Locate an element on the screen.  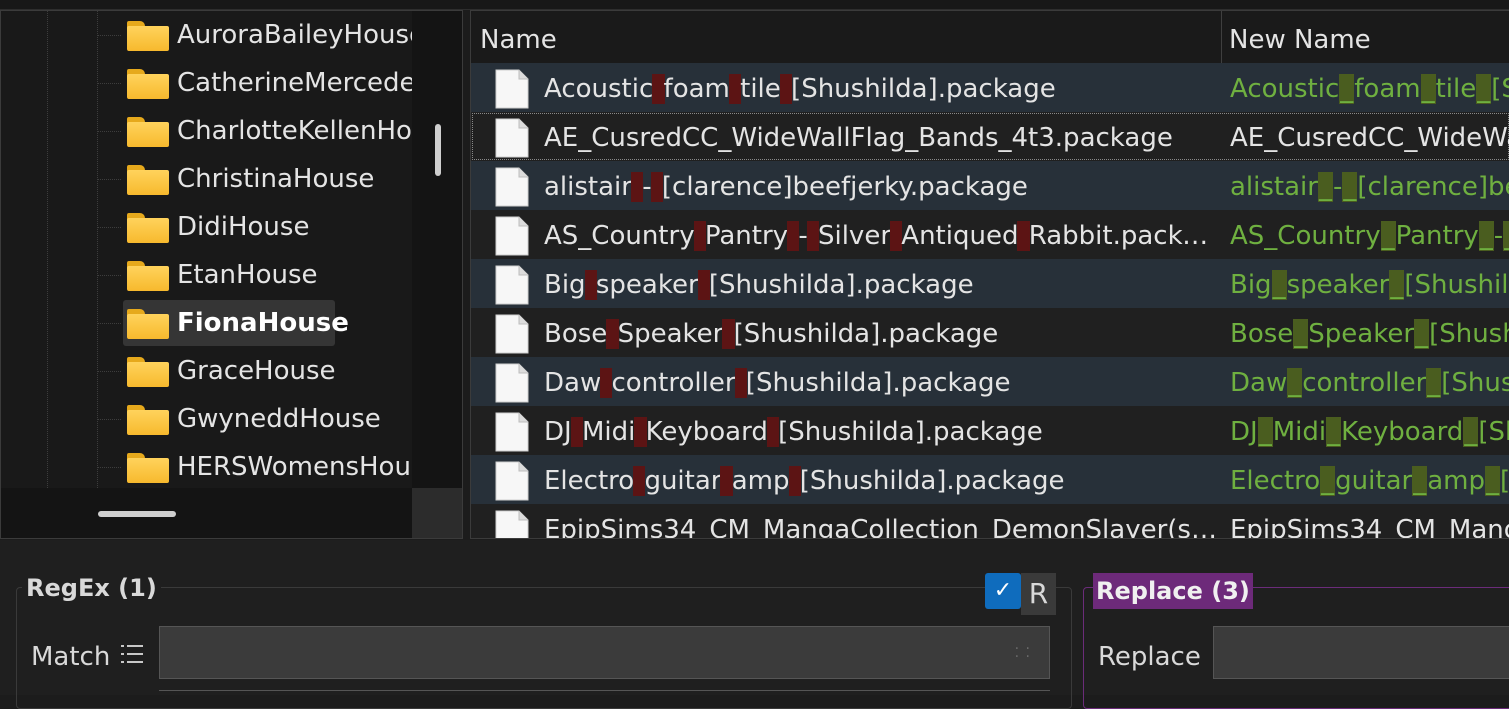
top-toolbar-strip is located at coordinates (754, 5).